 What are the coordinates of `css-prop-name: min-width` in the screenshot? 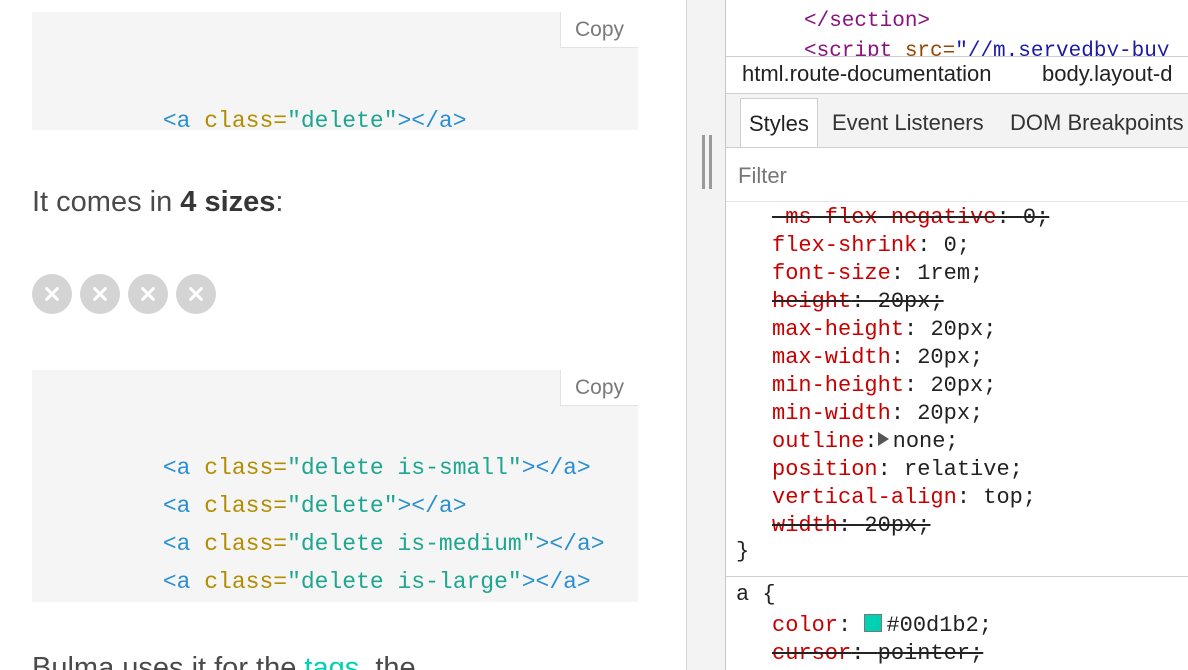 It's located at (831, 413).